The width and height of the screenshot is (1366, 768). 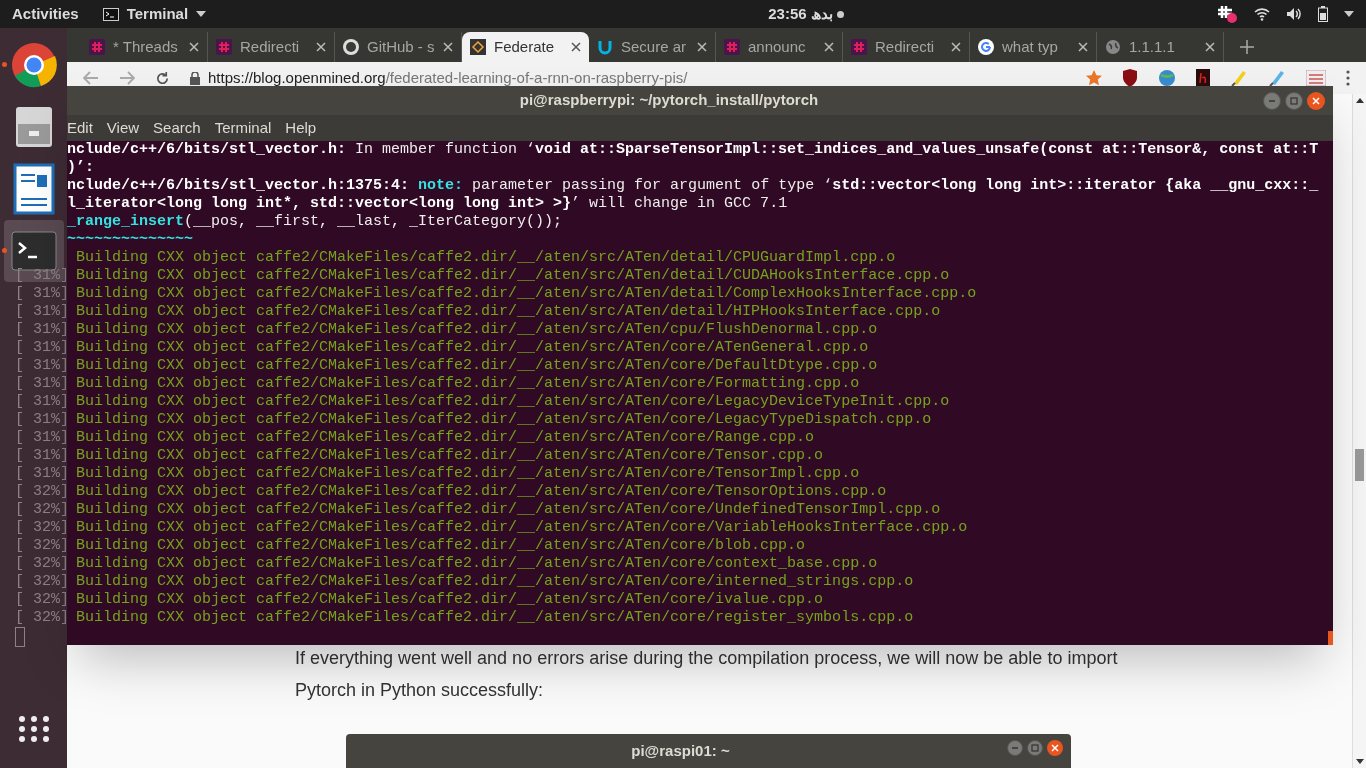 What do you see at coordinates (777, 46) in the screenshot?
I see `tab-title: announc` at bounding box center [777, 46].